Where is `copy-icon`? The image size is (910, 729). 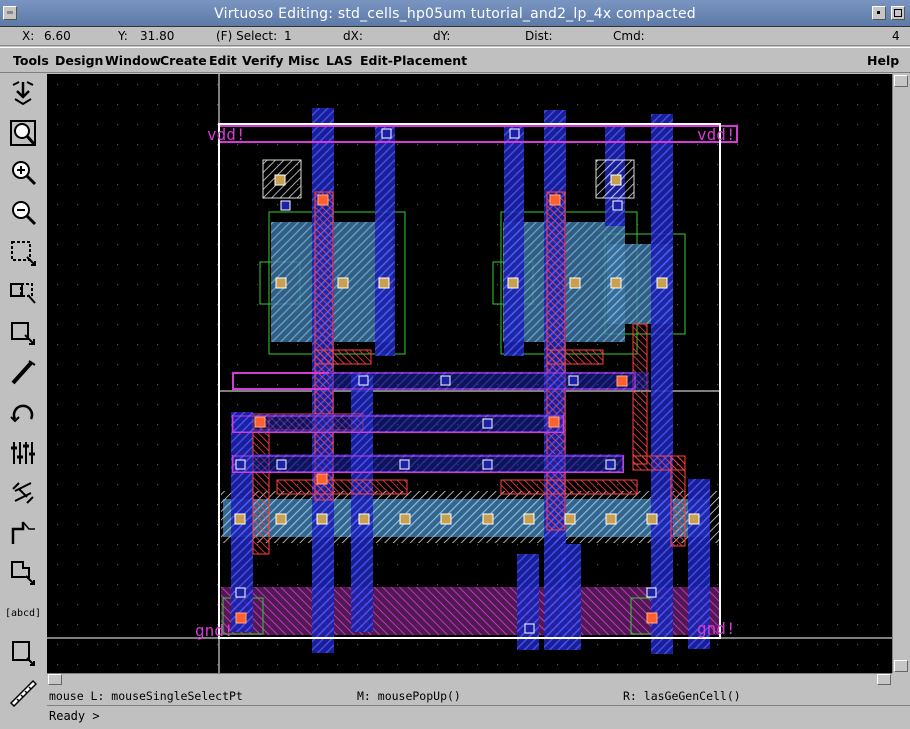 copy-icon is located at coordinates (23, 293).